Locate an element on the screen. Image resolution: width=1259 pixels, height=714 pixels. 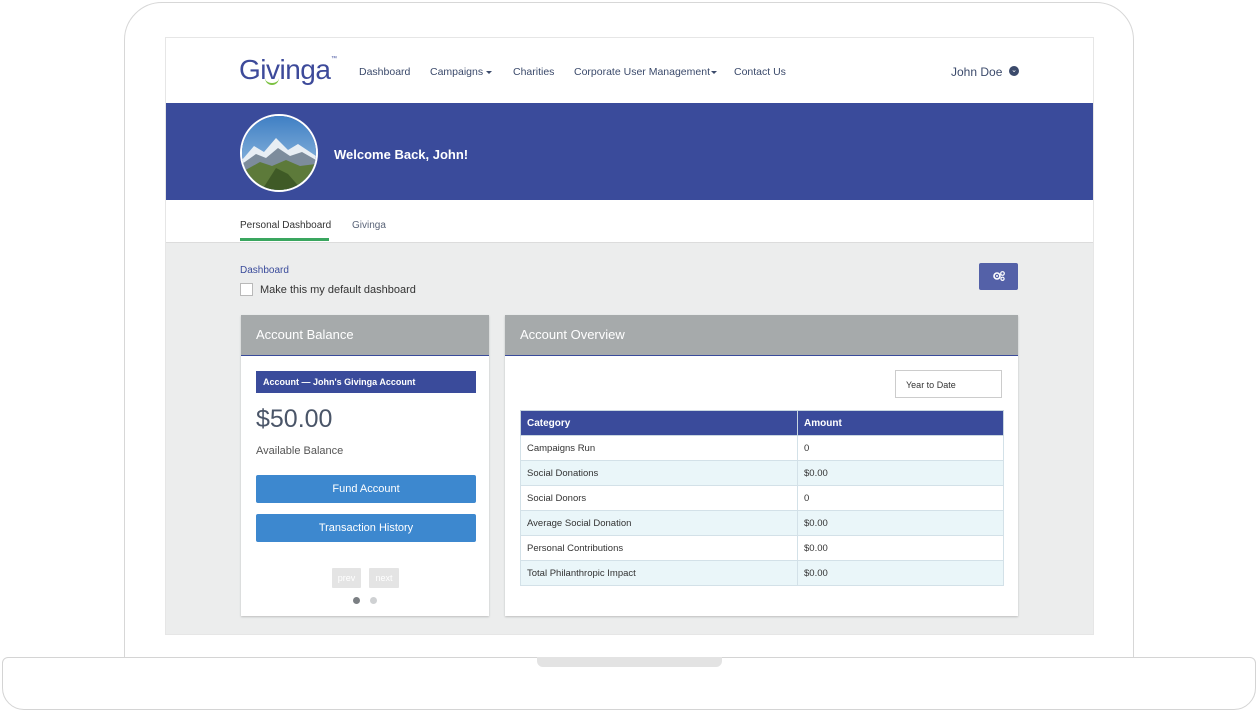
table-header-row: Category Amount is located at coordinates (762, 423).